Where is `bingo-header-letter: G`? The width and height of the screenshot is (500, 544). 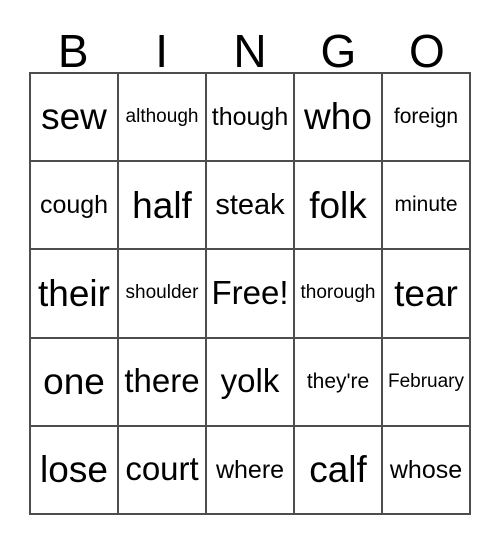
bingo-header-letter: G is located at coordinates (338, 50).